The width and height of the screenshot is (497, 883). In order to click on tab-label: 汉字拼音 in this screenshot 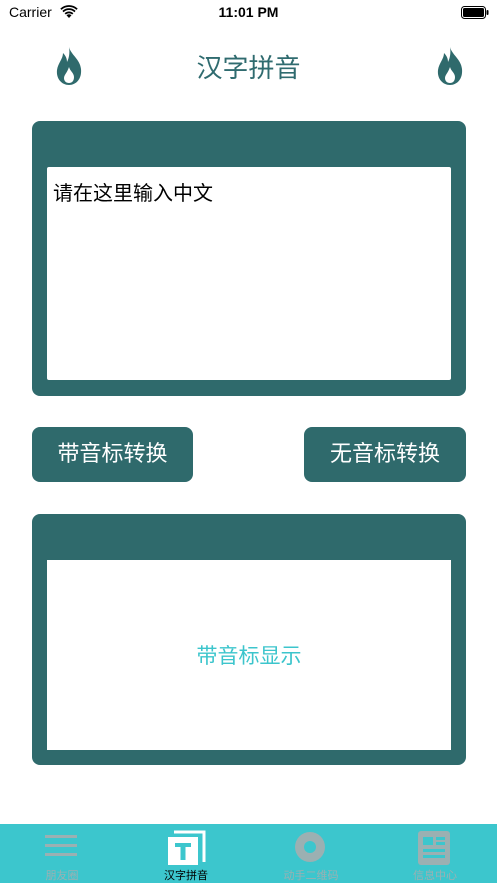, I will do `click(186, 875)`.